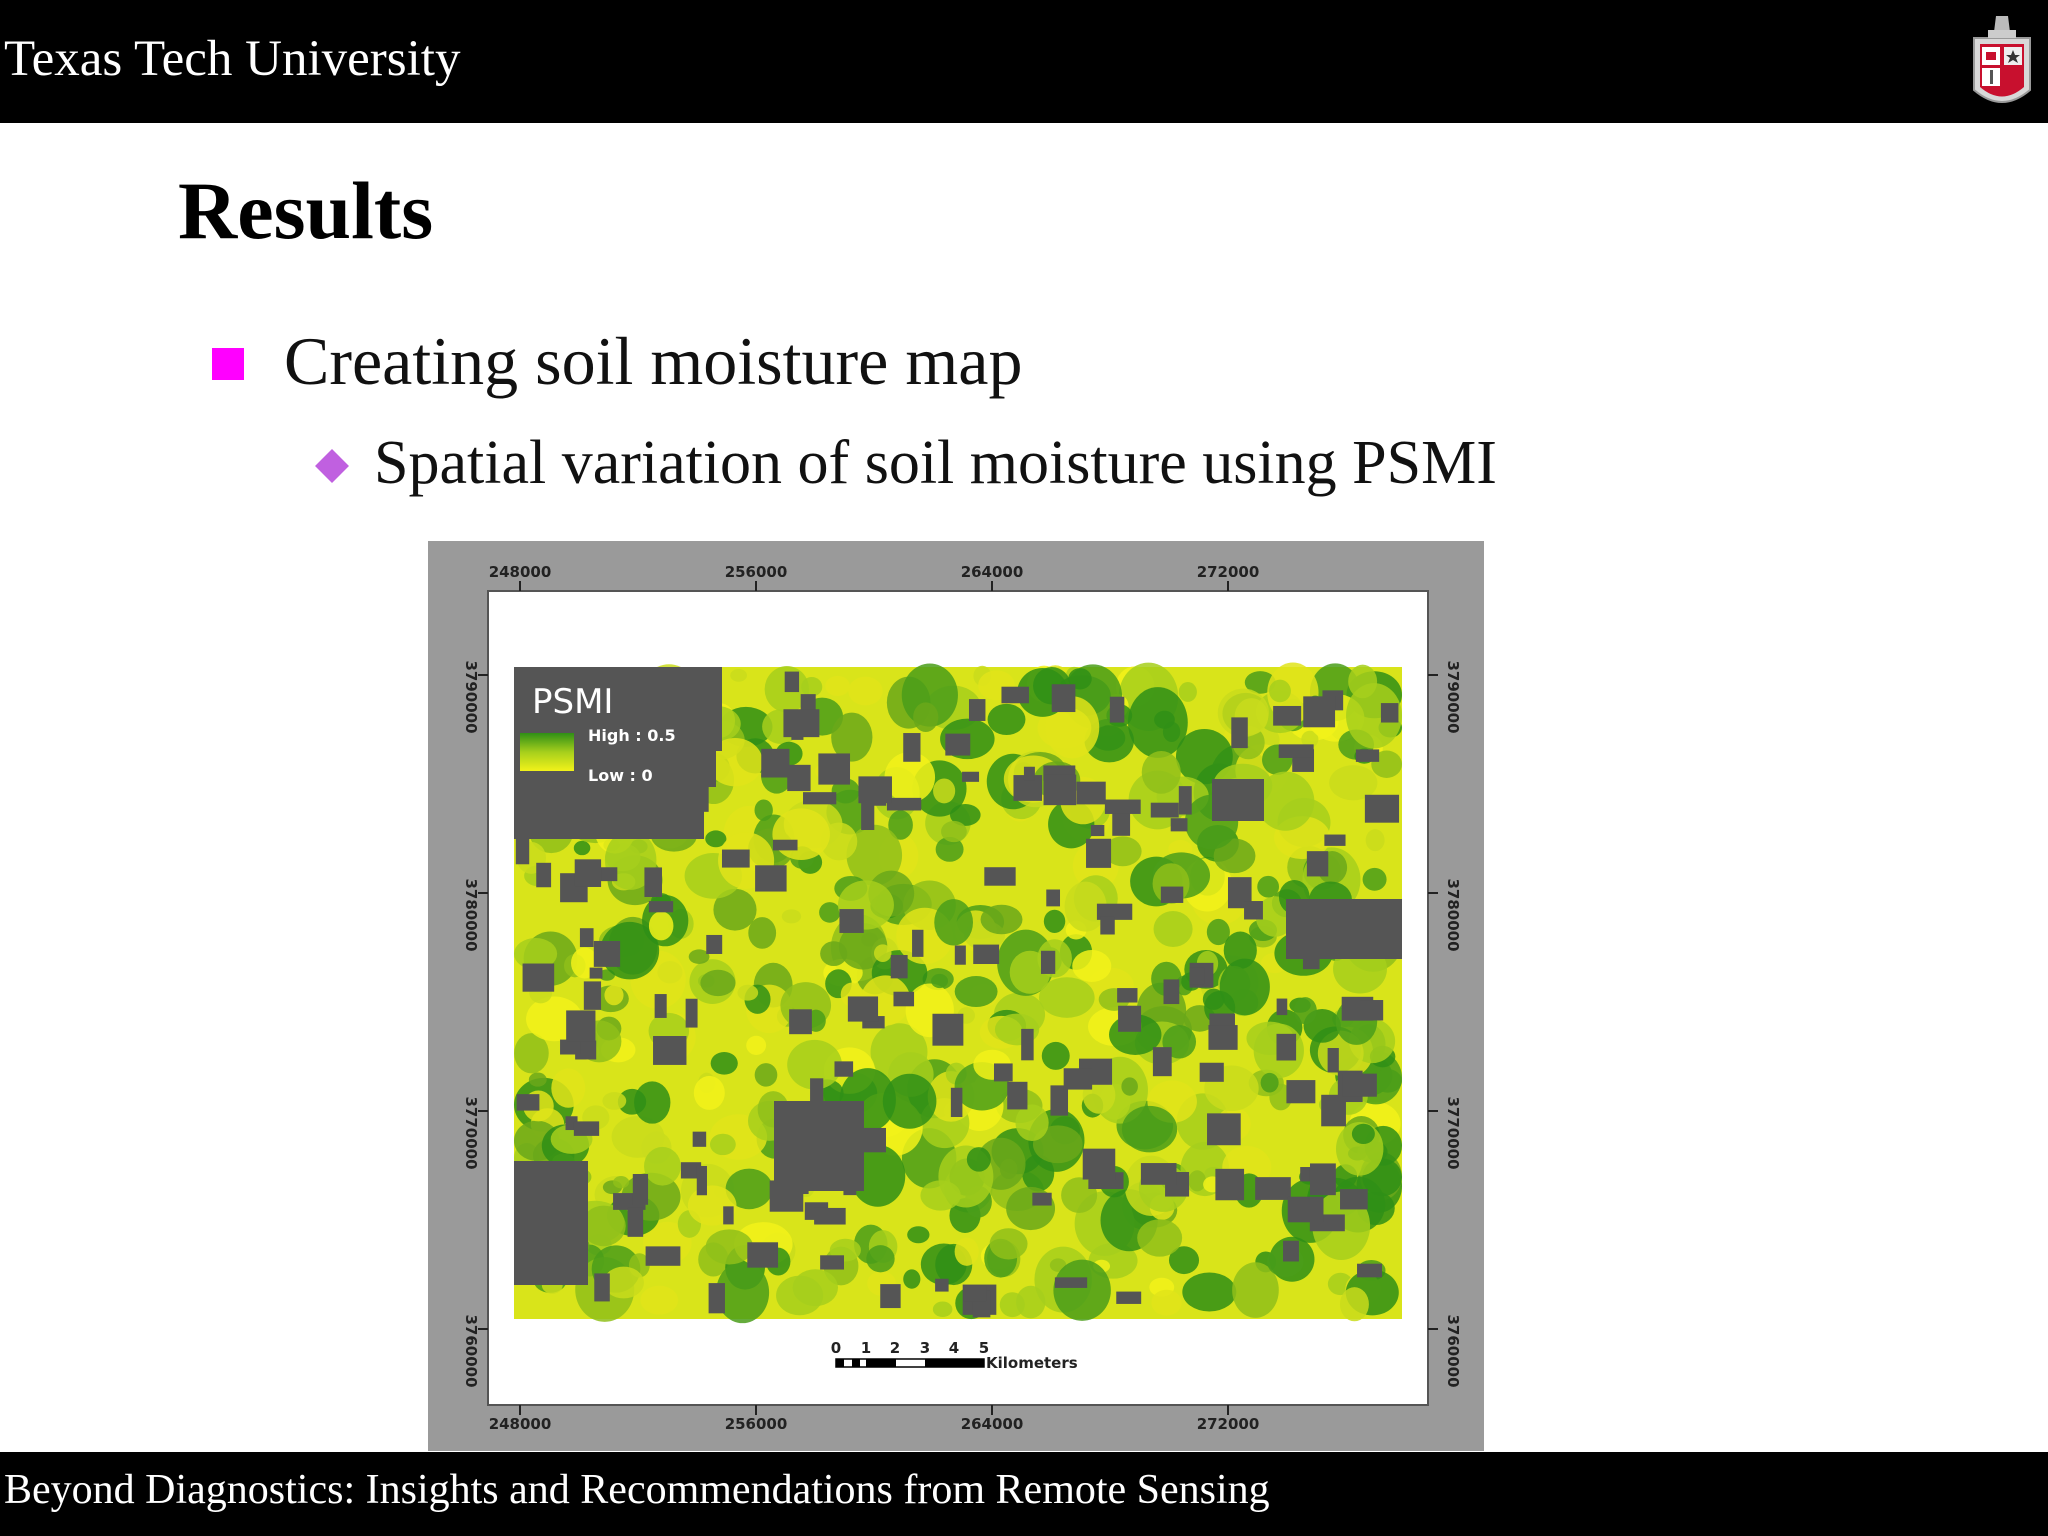  I want to click on bullet-level1-text: Creating soil moisture map, so click(653, 361).